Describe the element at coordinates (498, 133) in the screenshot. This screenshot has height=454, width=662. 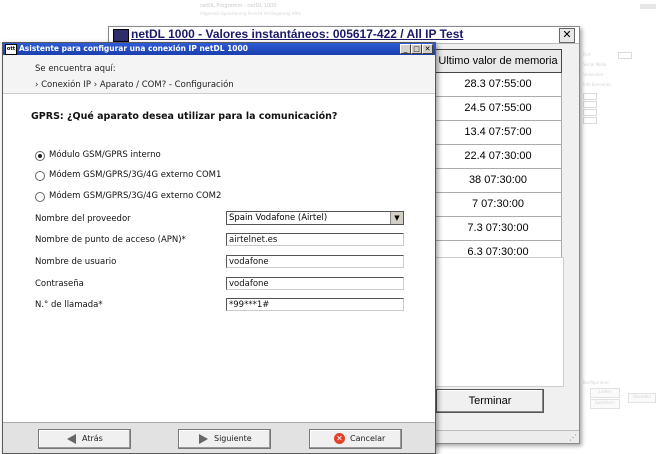
I see `table-row: 13.4 07:57:00` at that location.